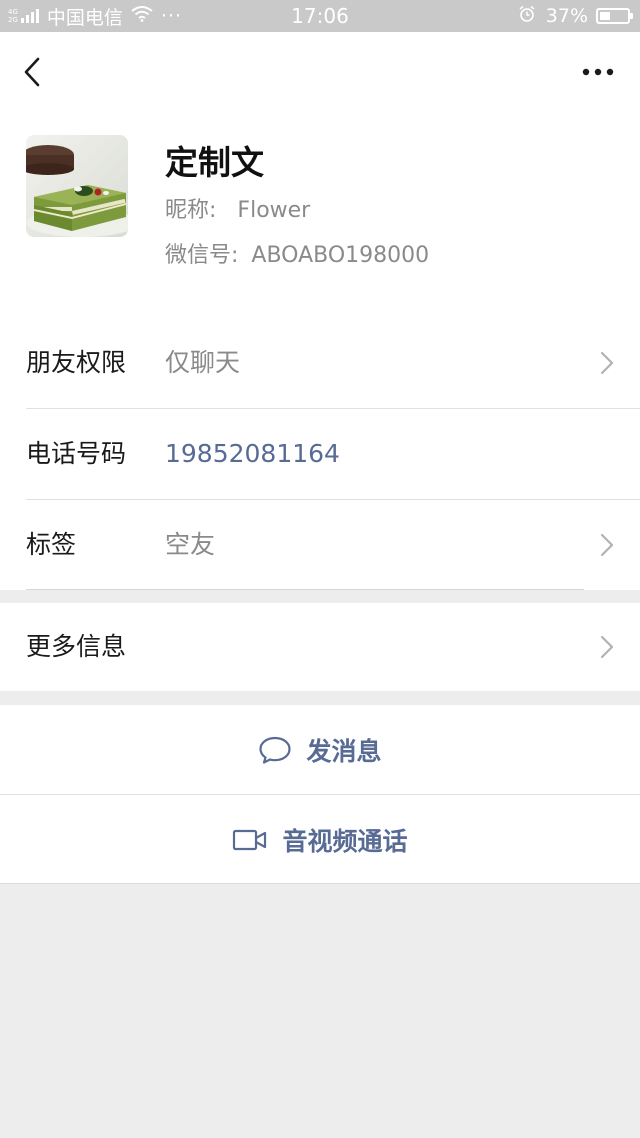 The image size is (640, 1138). What do you see at coordinates (527, 16) in the screenshot?
I see `alarm-icon` at bounding box center [527, 16].